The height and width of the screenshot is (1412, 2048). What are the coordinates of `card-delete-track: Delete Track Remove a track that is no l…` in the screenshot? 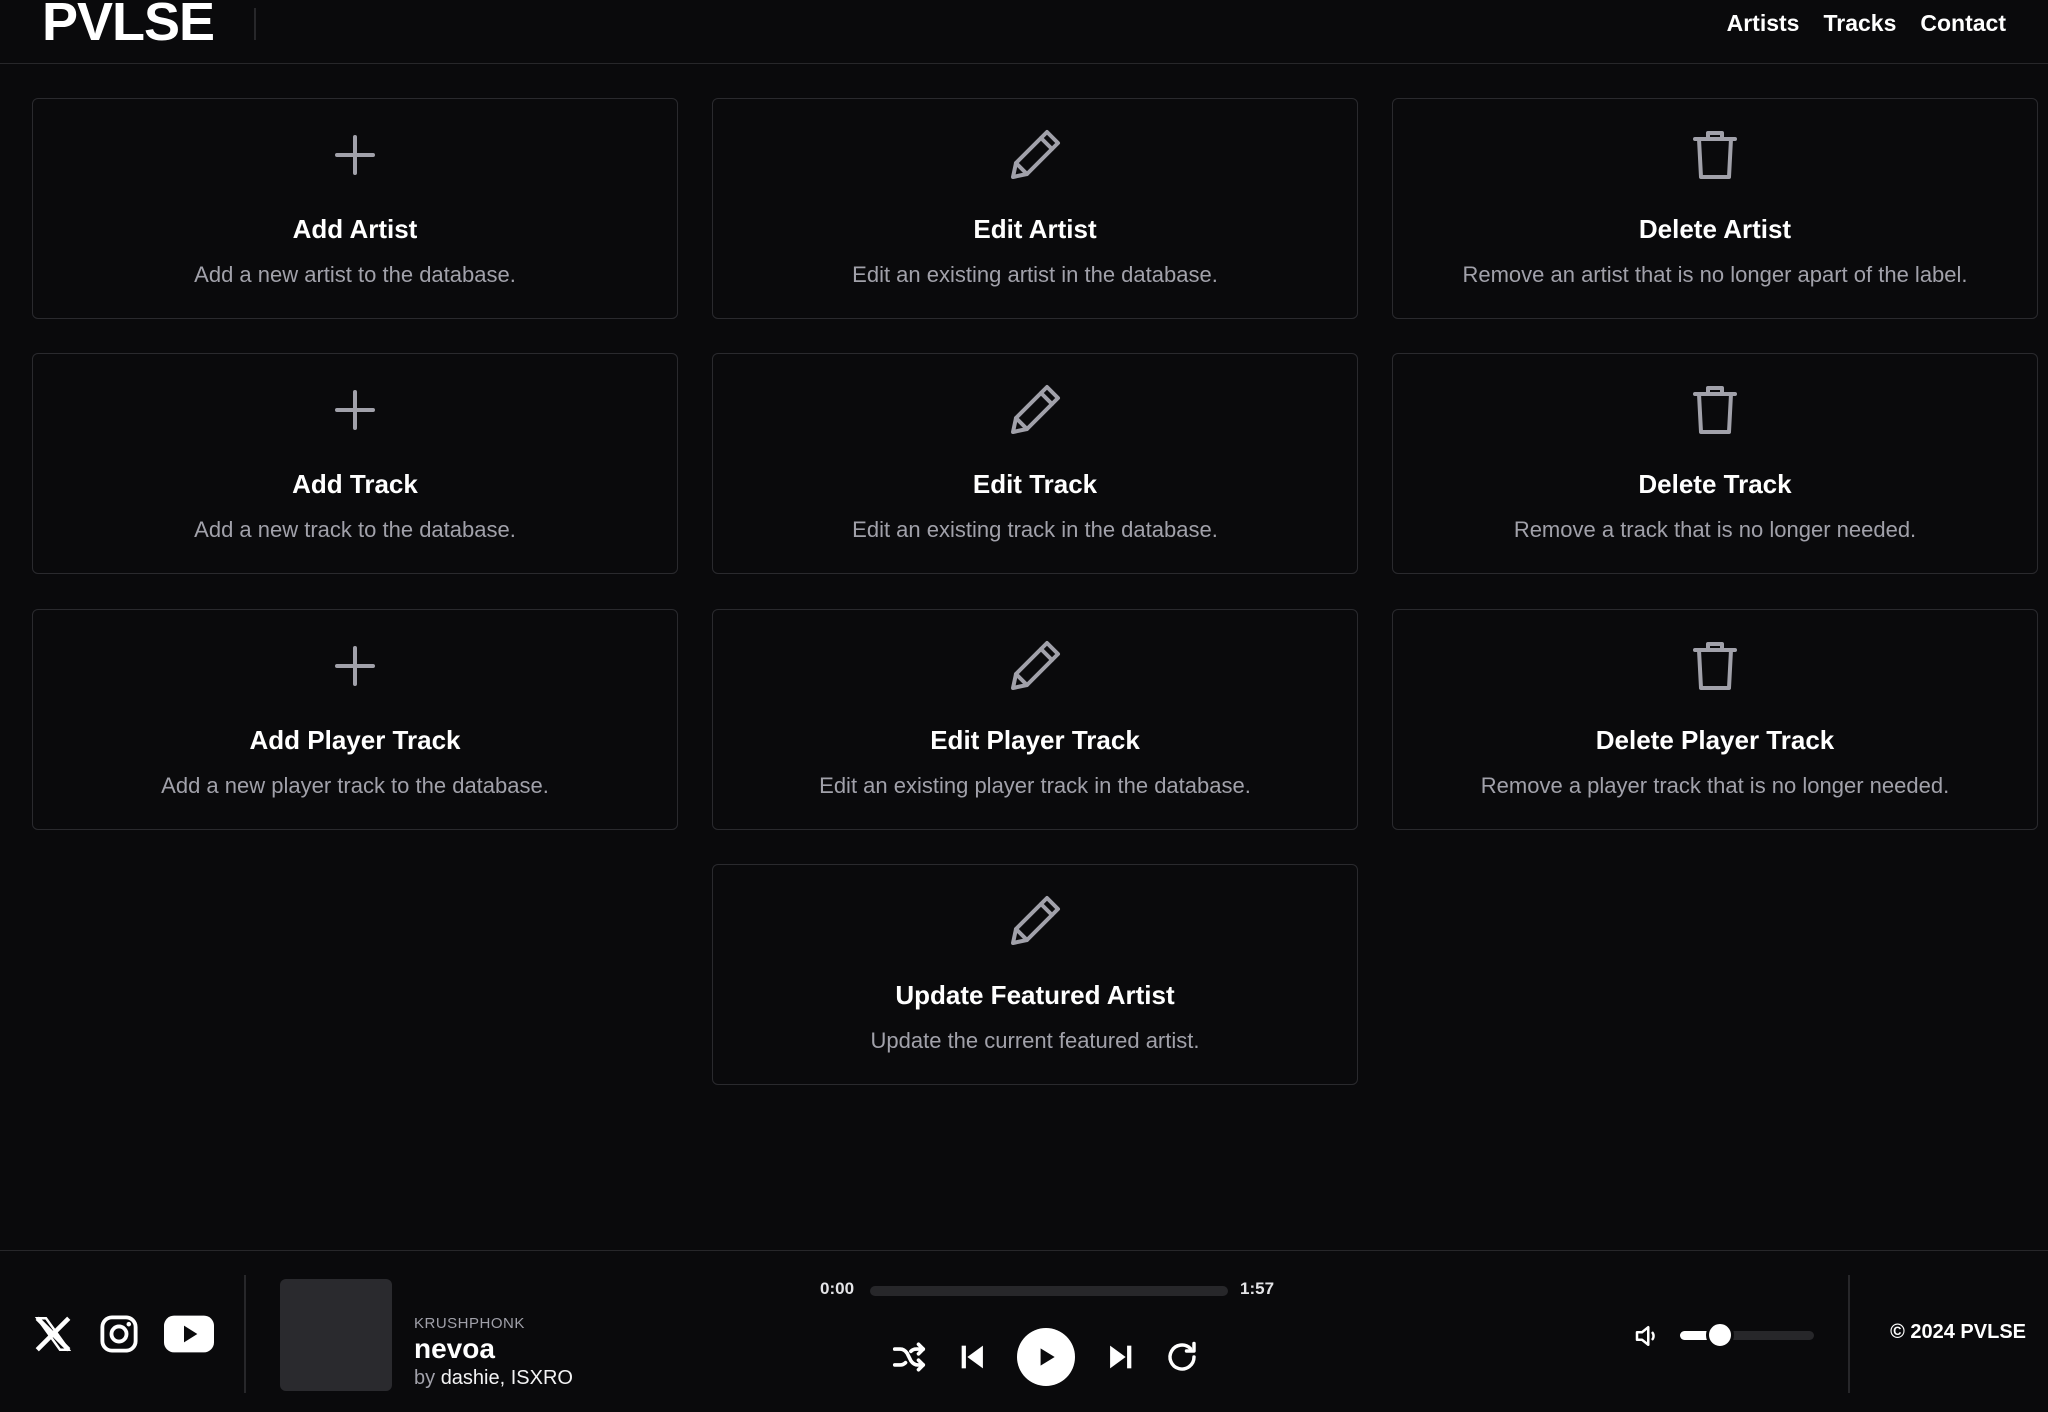 It's located at (1715, 463).